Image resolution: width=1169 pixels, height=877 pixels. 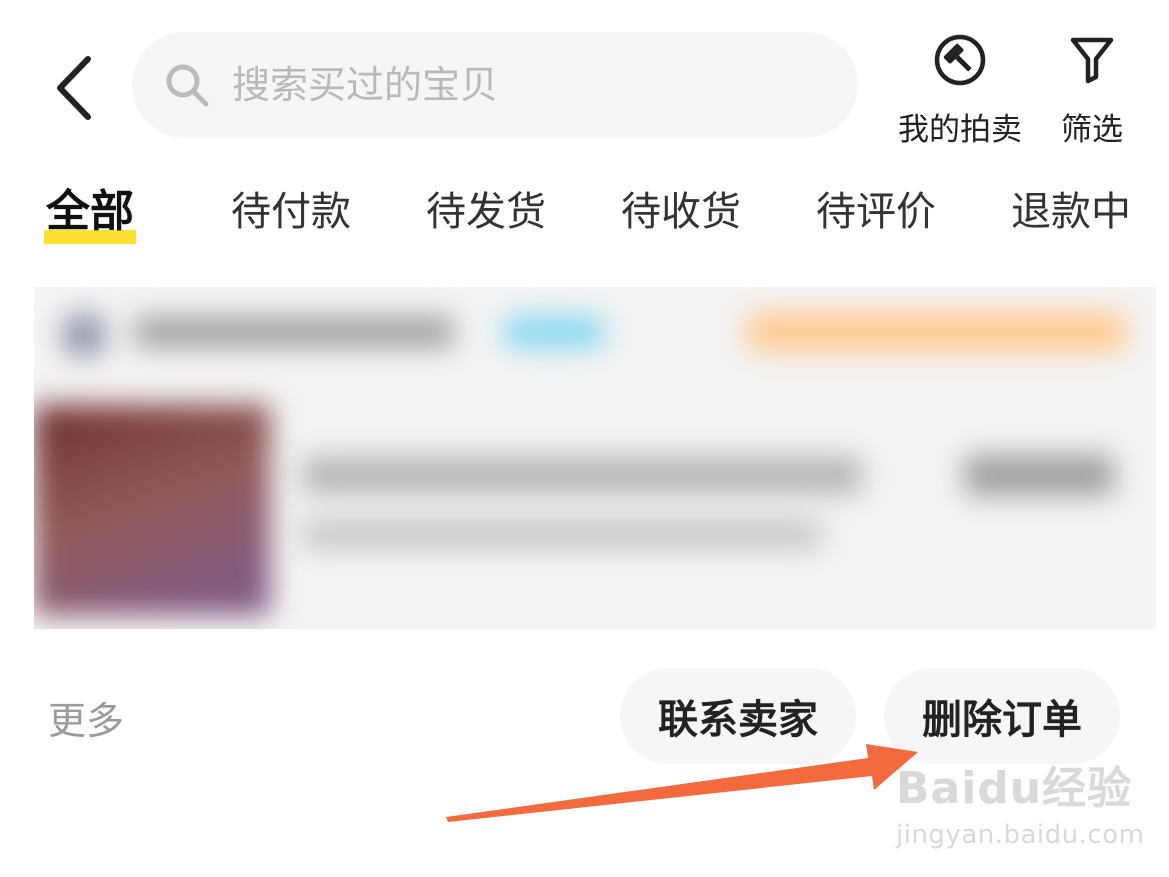 What do you see at coordinates (84, 335) in the screenshot?
I see `shop-avatar` at bounding box center [84, 335].